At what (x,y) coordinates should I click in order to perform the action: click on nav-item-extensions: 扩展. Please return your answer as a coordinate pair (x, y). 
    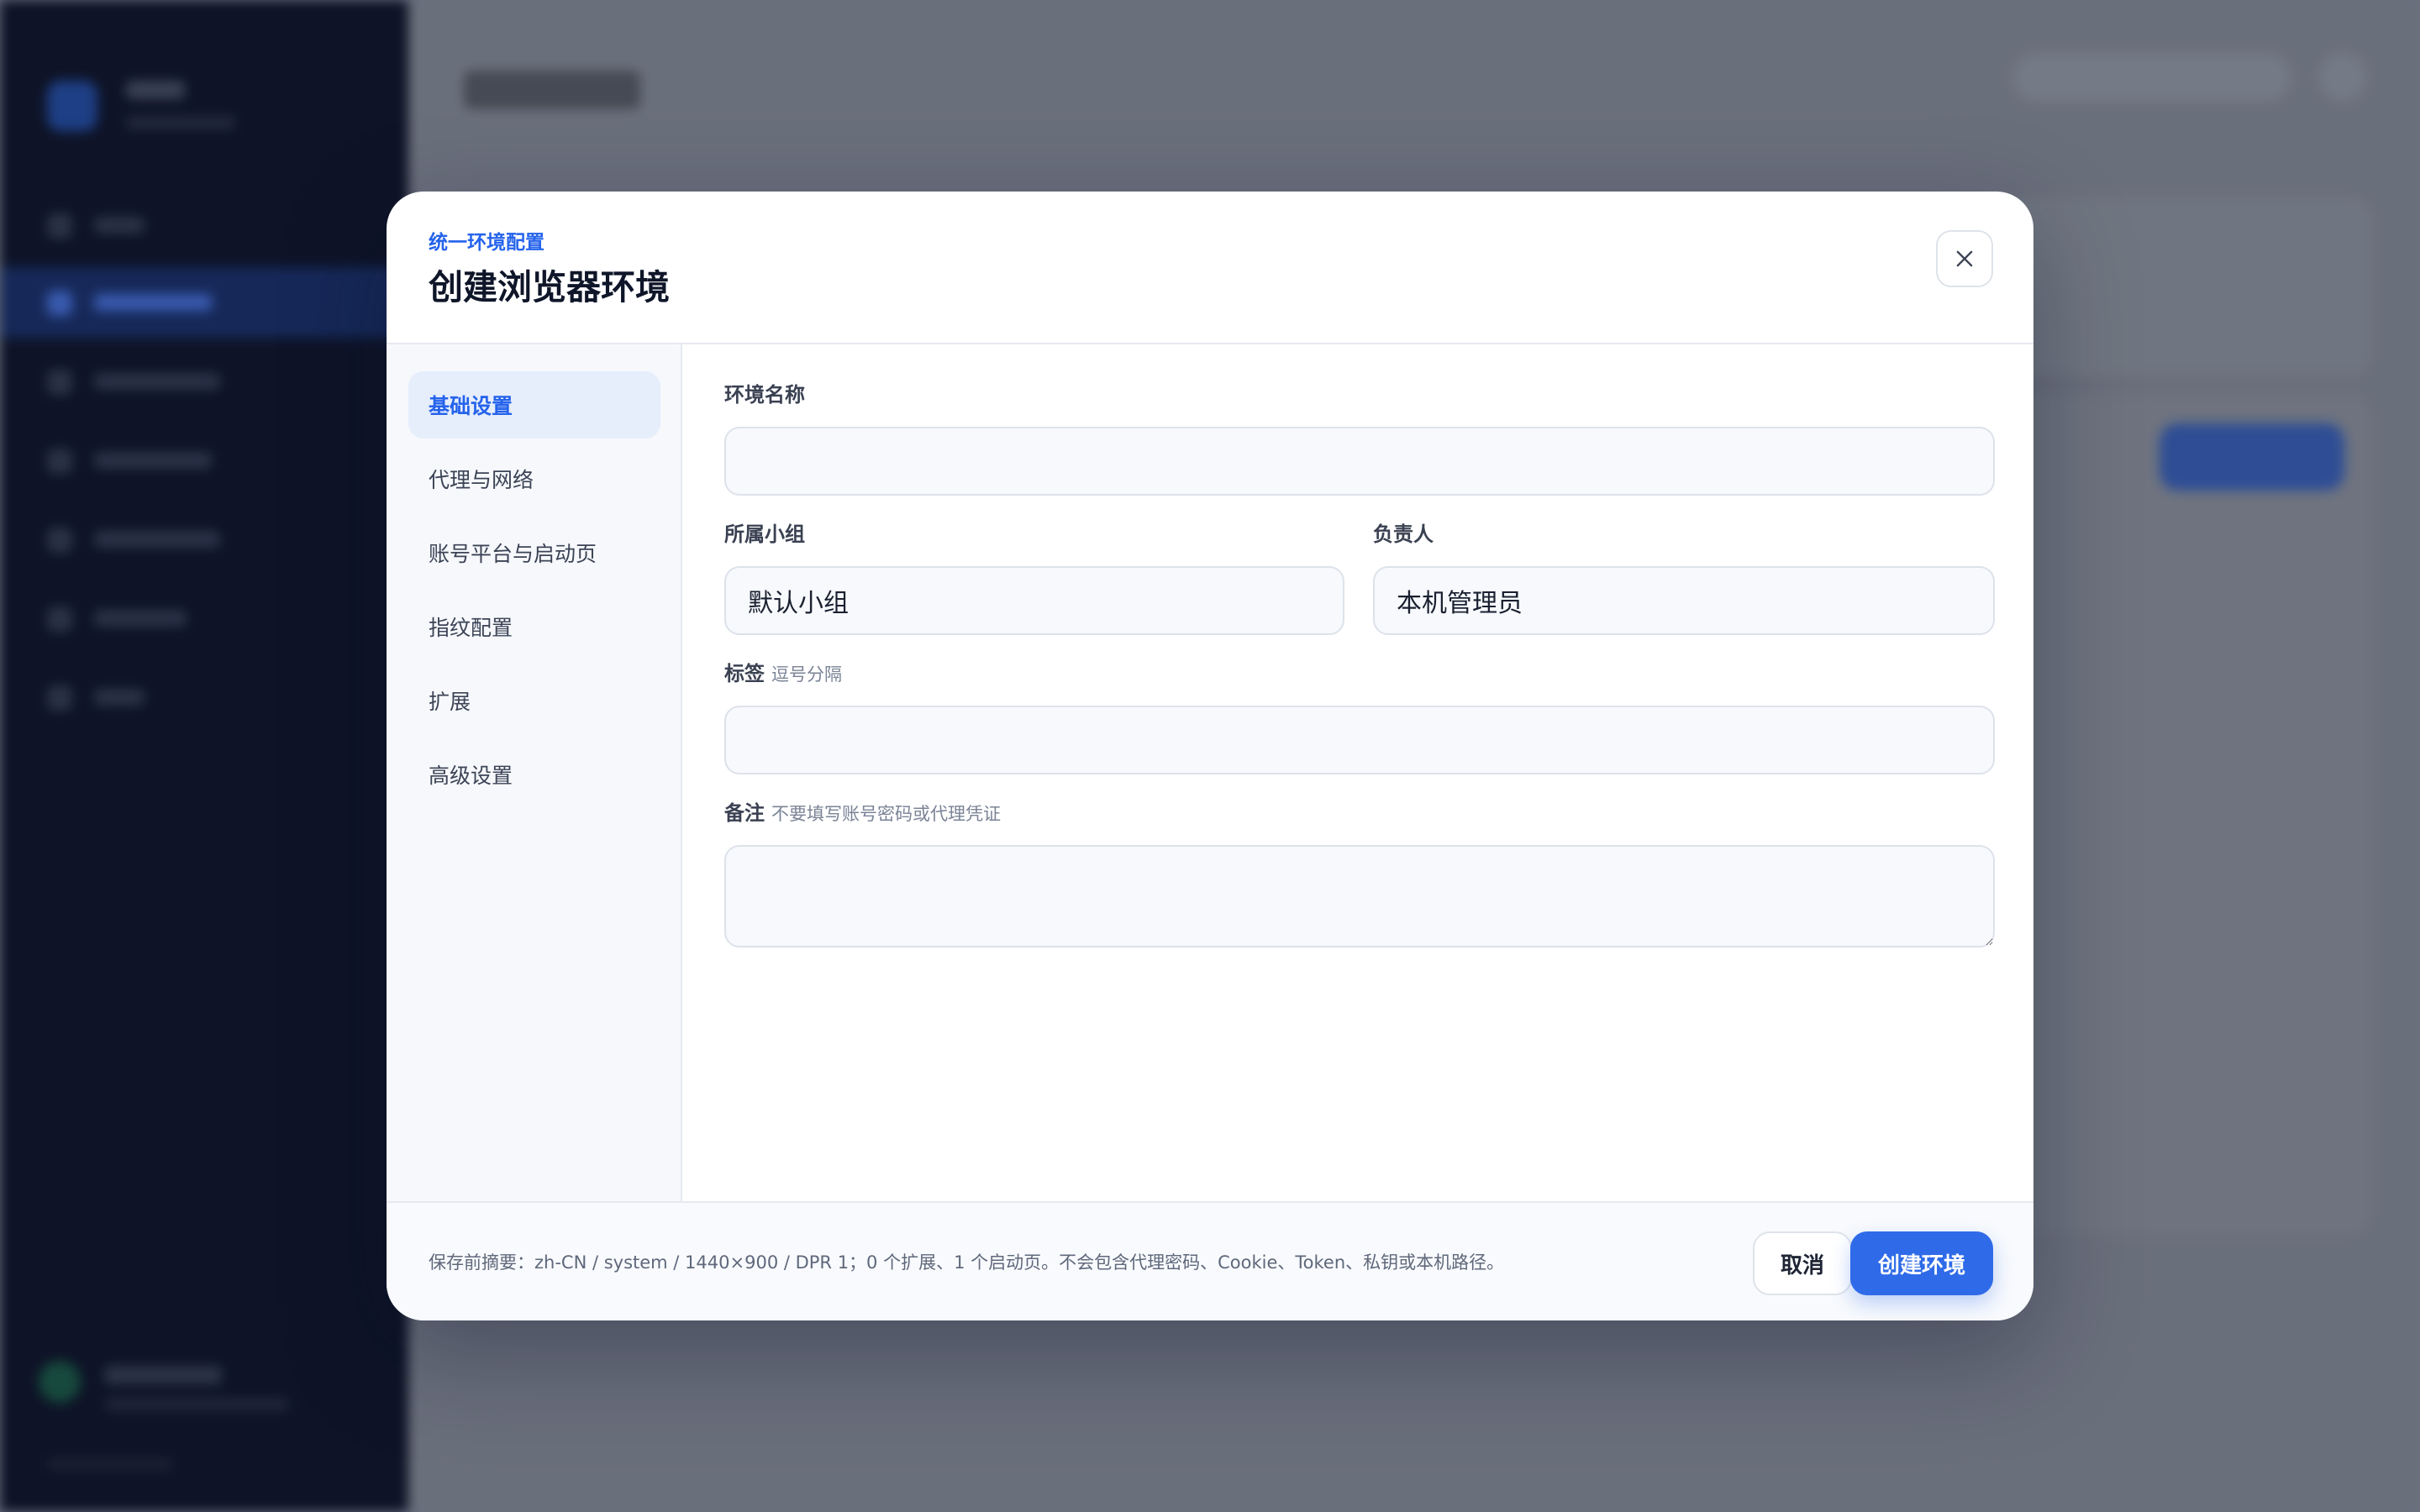
    Looking at the image, I should click on (534, 700).